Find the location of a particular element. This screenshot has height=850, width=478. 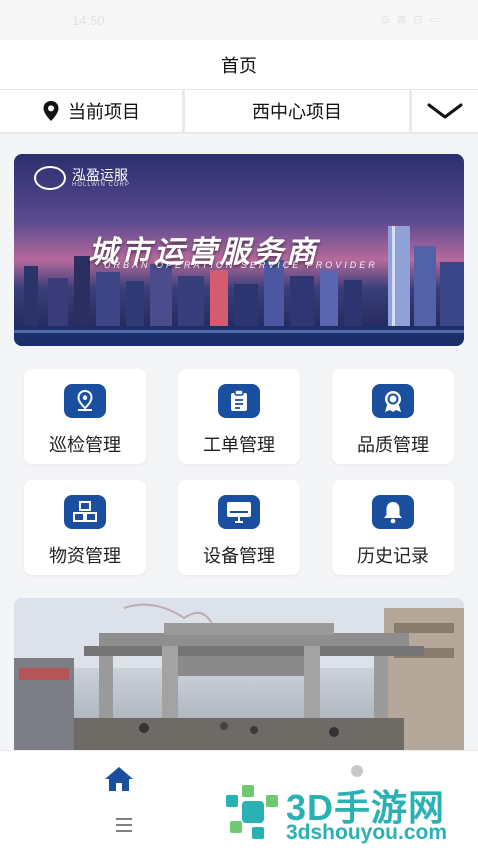

tile-label: 巡检管理 is located at coordinates (85, 445).